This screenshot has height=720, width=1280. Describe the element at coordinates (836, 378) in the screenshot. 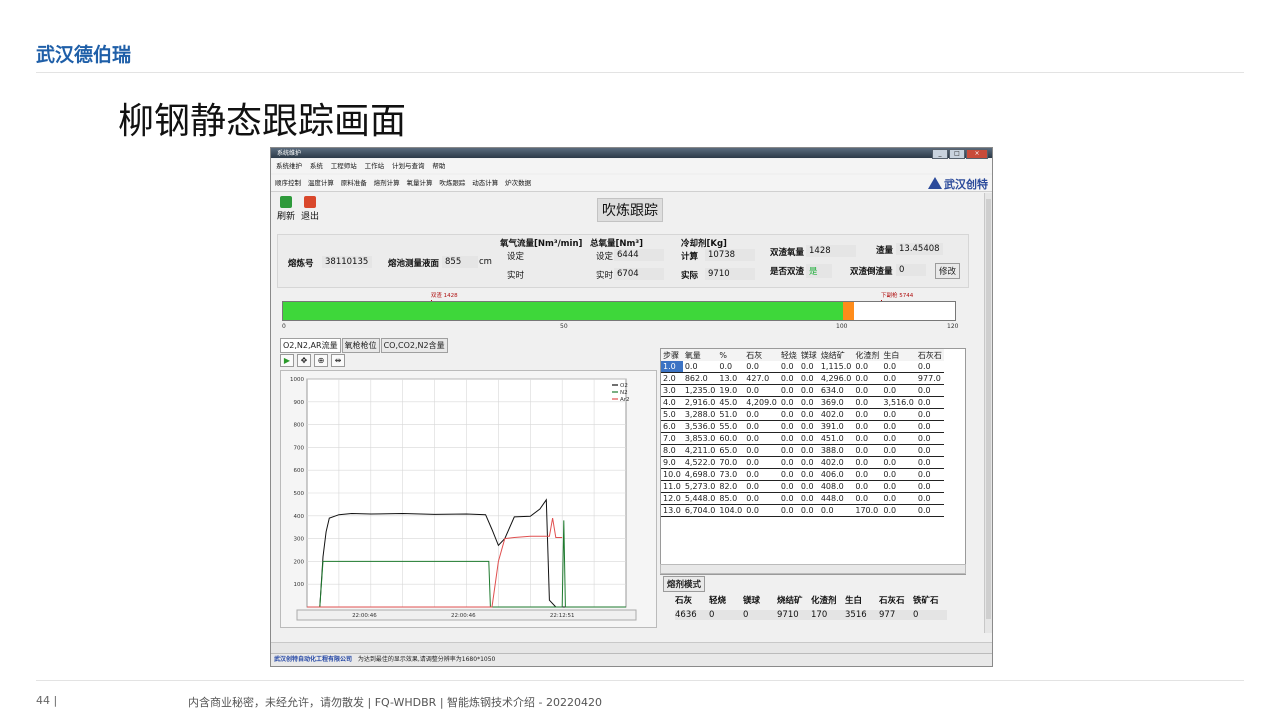

I see `table-cell: 4,296.0` at that location.